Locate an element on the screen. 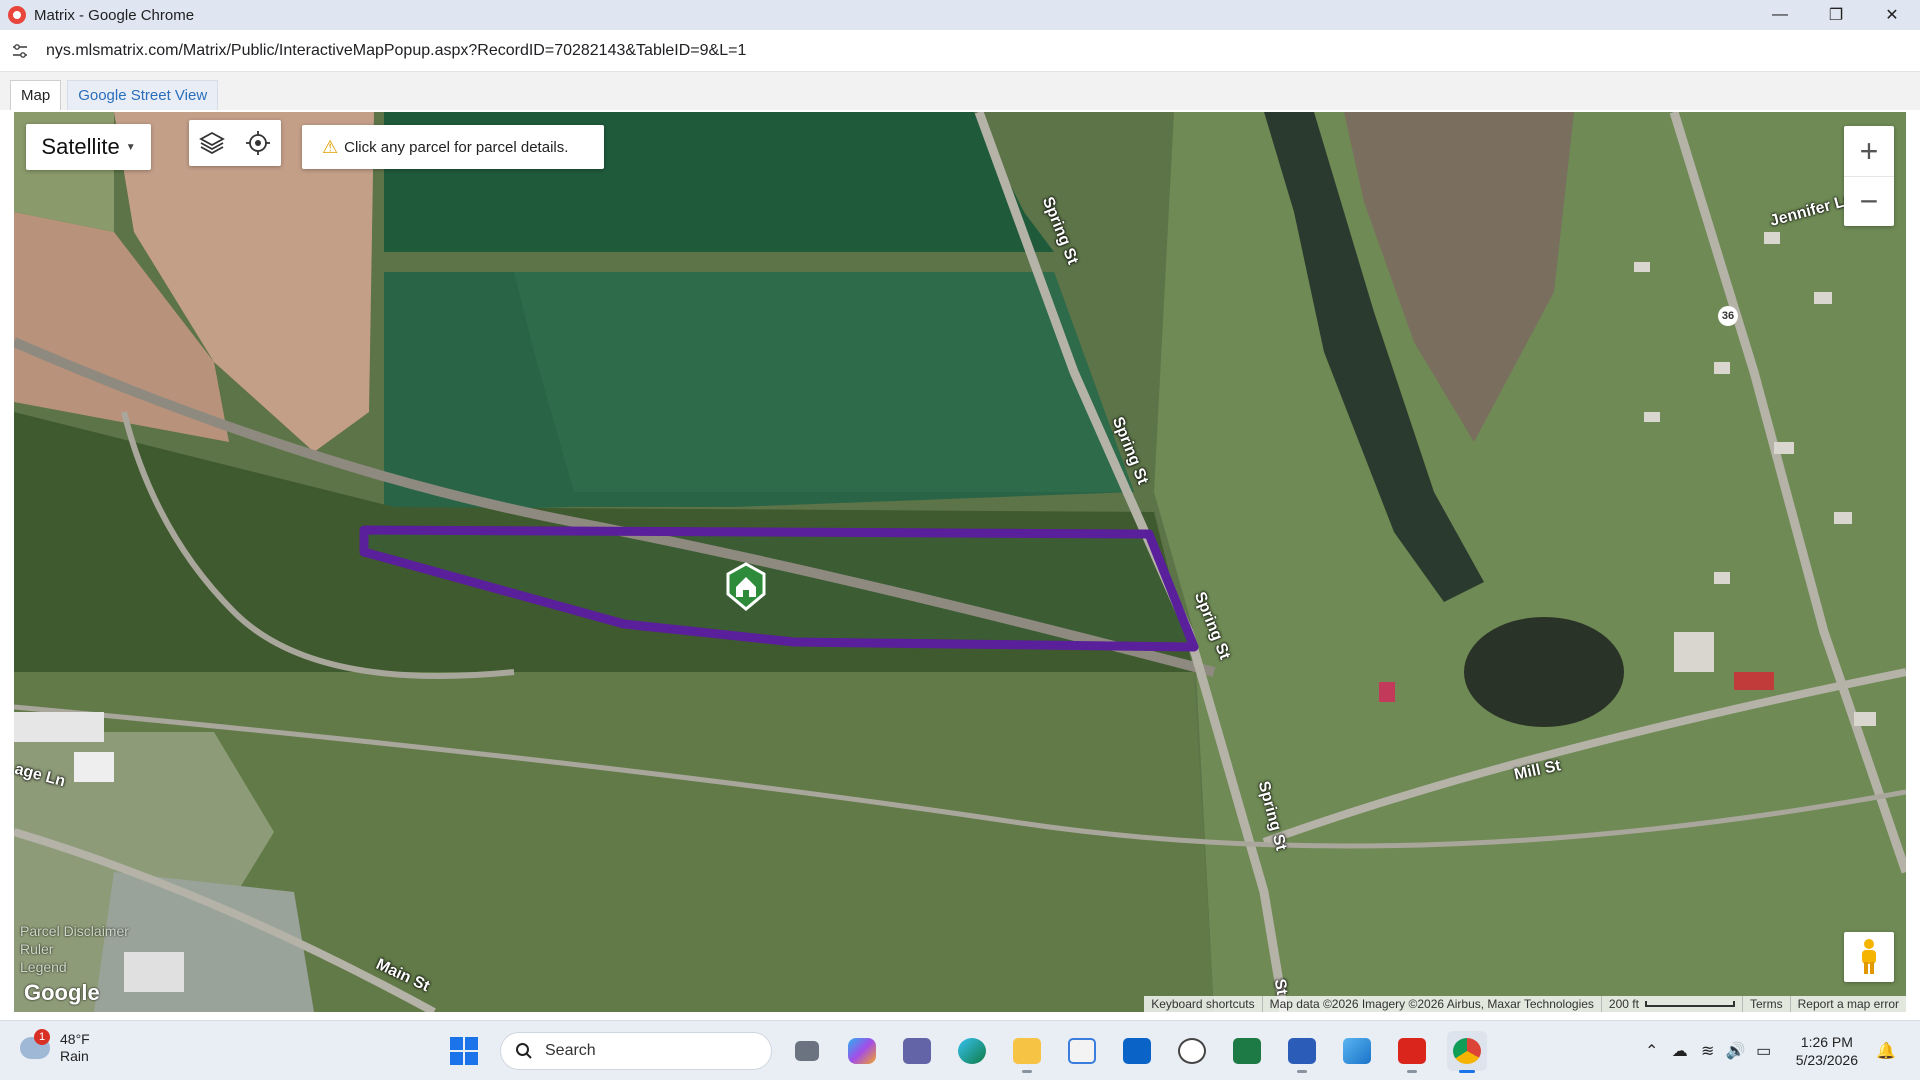 The height and width of the screenshot is (1081, 1920). acrobat-button is located at coordinates (1412, 1052).